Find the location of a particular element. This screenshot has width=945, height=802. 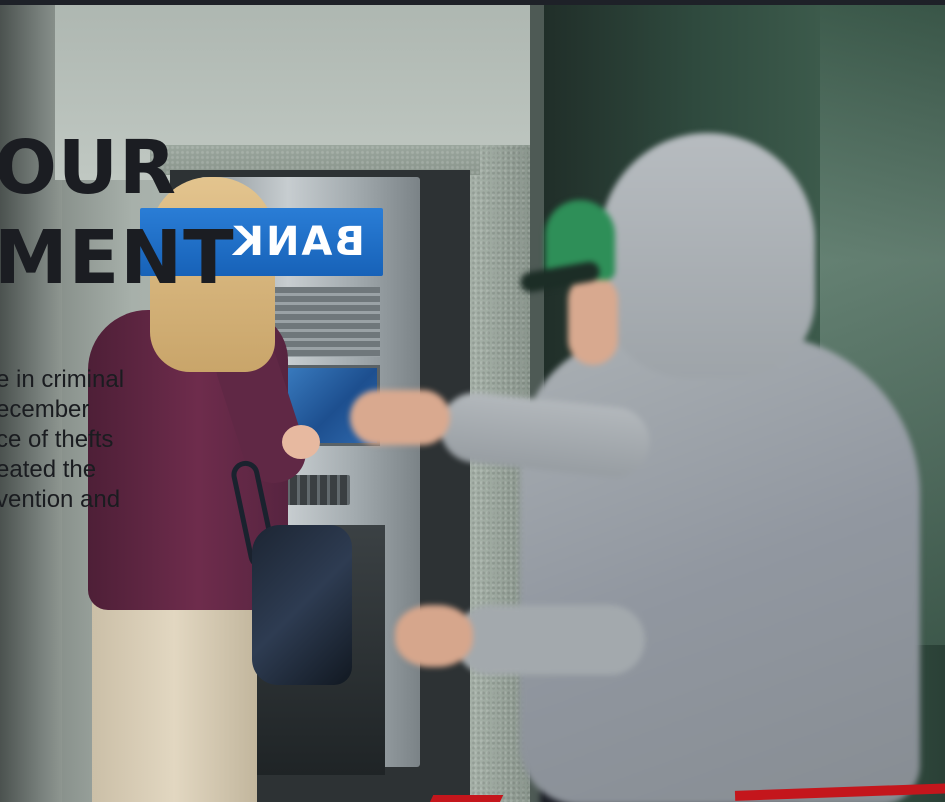

thief-face is located at coordinates (593, 320).